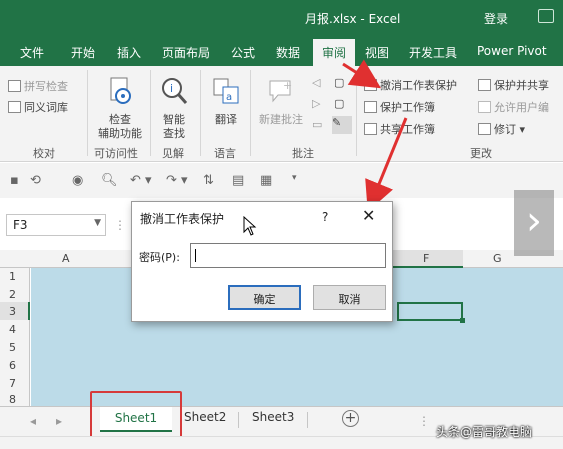 This screenshot has height=449, width=563. Describe the element at coordinates (159, 257) in the screenshot. I see `password-label: 密码(P):` at that location.